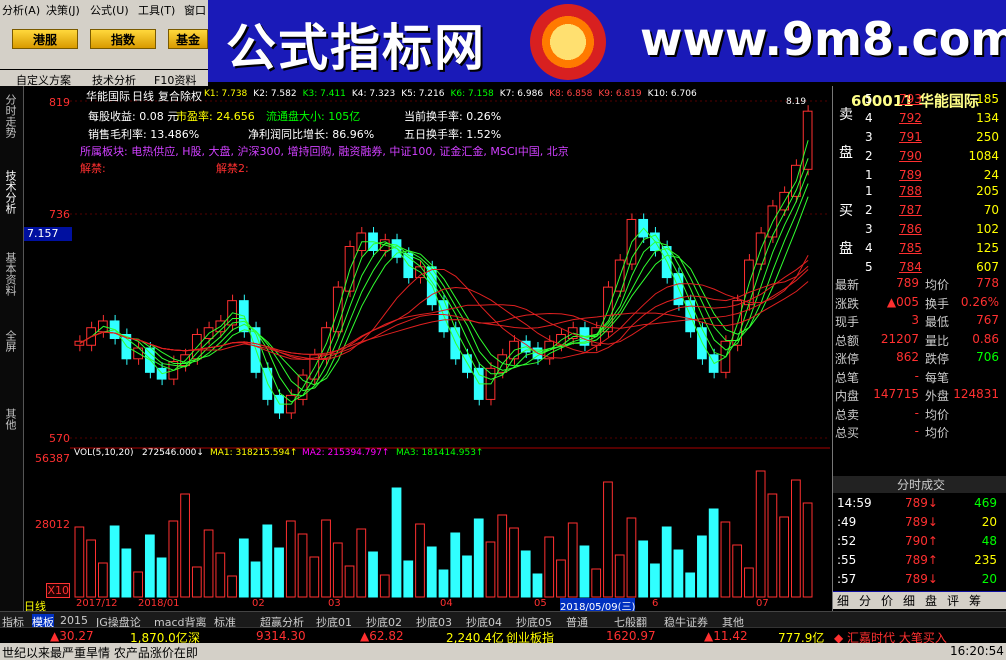 The width and height of the screenshot is (1006, 660). What do you see at coordinates (869, 175) in the screenshot?
I see `book-level: 1` at bounding box center [869, 175].